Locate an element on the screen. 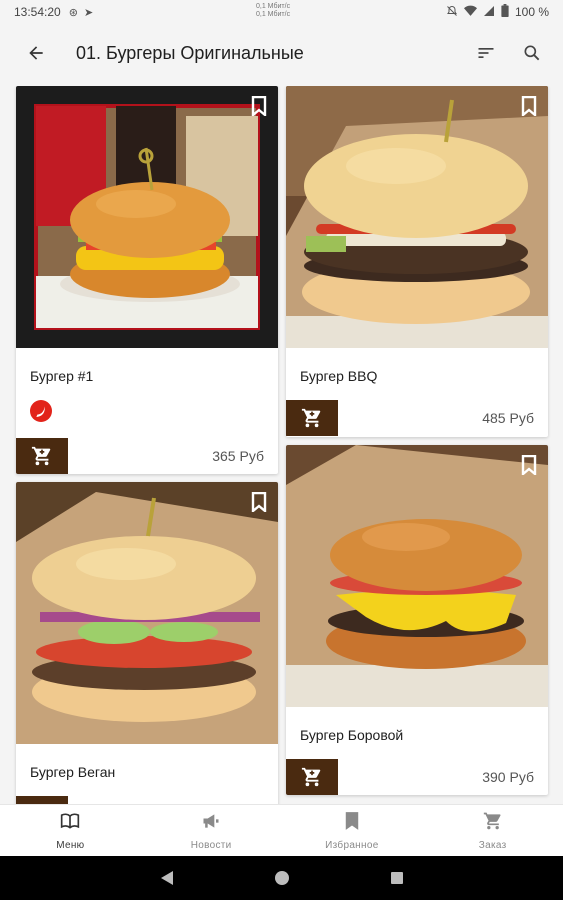 This screenshot has width=563, height=900. wifi-icon is located at coordinates (470, 12).